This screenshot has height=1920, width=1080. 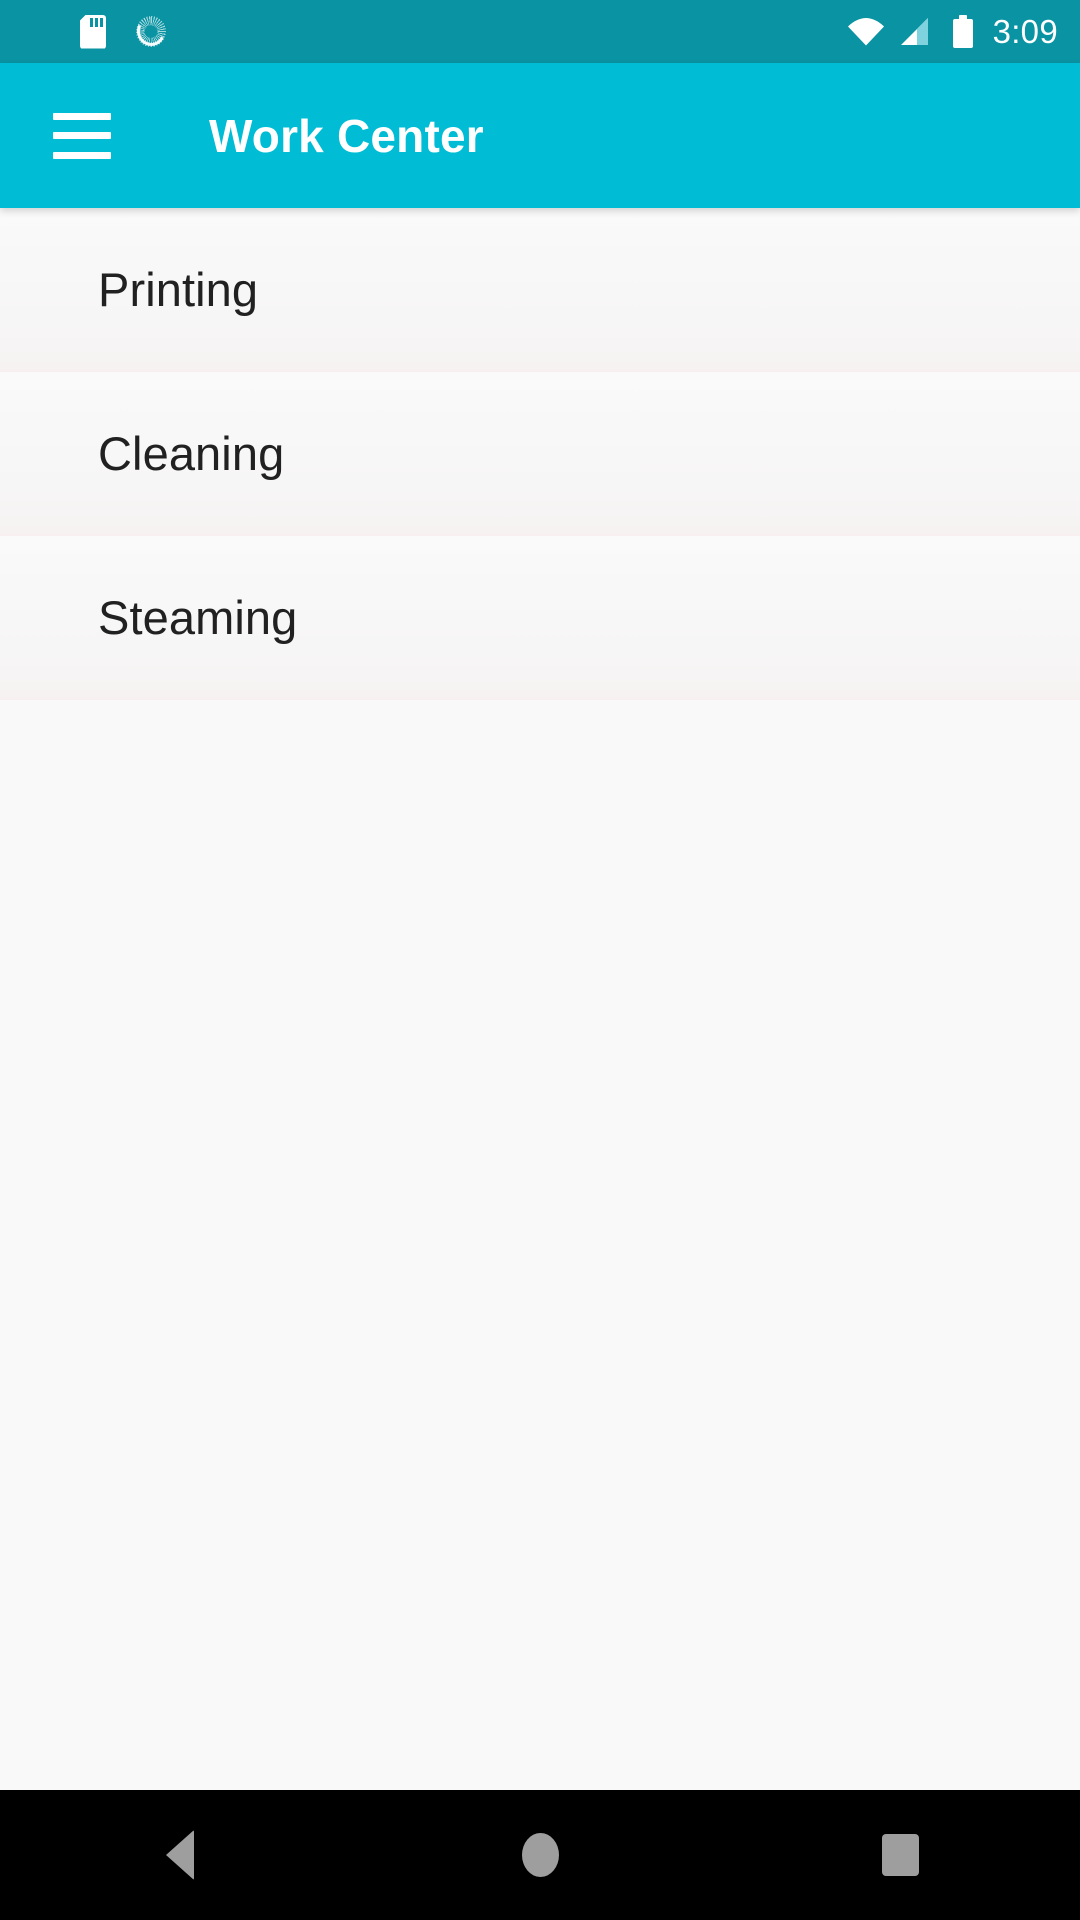 What do you see at coordinates (125, 31) in the screenshot?
I see `status-bar-left-icons` at bounding box center [125, 31].